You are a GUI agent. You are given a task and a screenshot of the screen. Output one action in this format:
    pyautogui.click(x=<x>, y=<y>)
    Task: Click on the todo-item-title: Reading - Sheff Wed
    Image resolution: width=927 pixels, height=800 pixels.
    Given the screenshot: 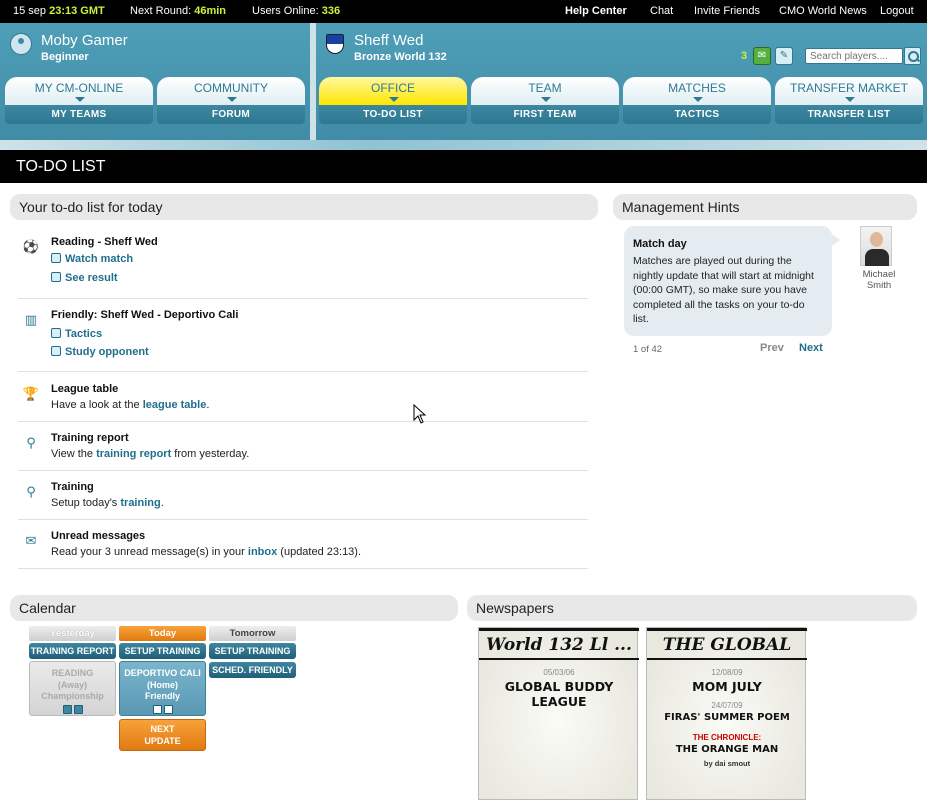 What is the action you would take?
    pyautogui.click(x=104, y=242)
    